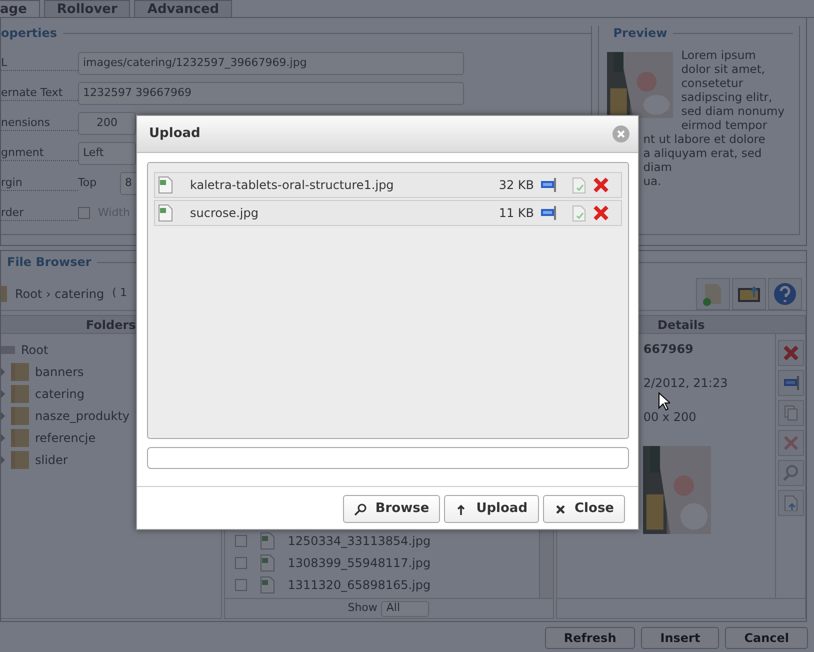  I want to click on tree-item: referencje, so click(65, 438).